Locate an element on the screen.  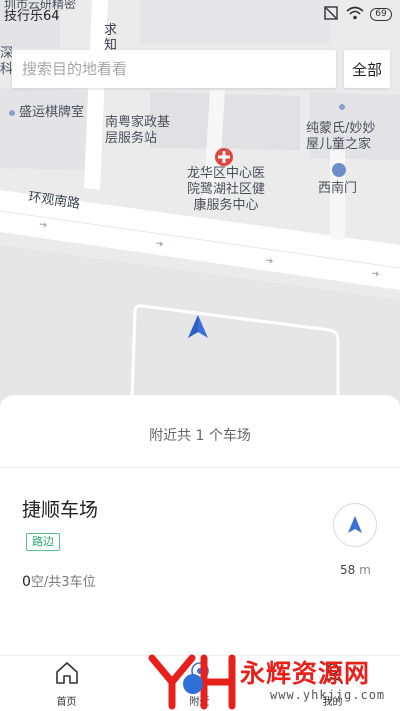
tab-home: 首页 is located at coordinates (66, 683).